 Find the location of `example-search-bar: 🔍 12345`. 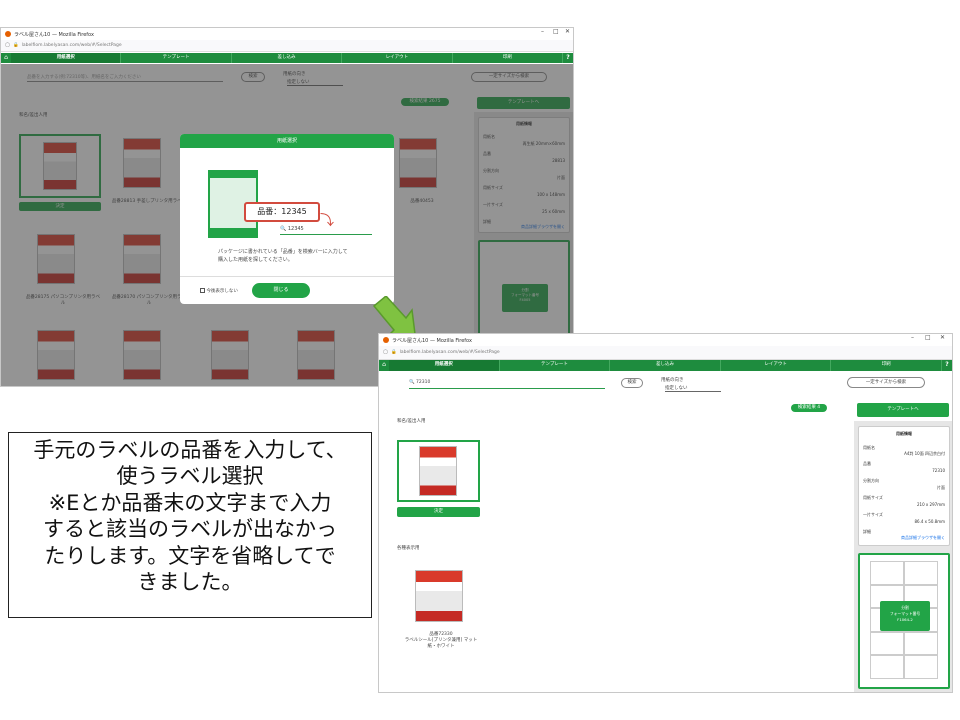

example-search-bar: 🔍 12345 is located at coordinates (326, 230).